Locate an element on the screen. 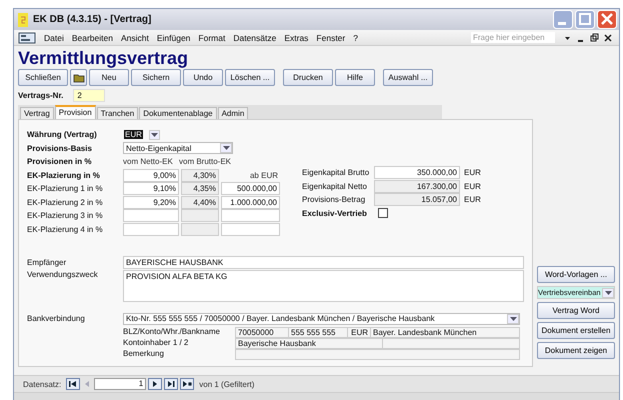 The image size is (623, 400). record-number-field: 1 is located at coordinates (120, 384).